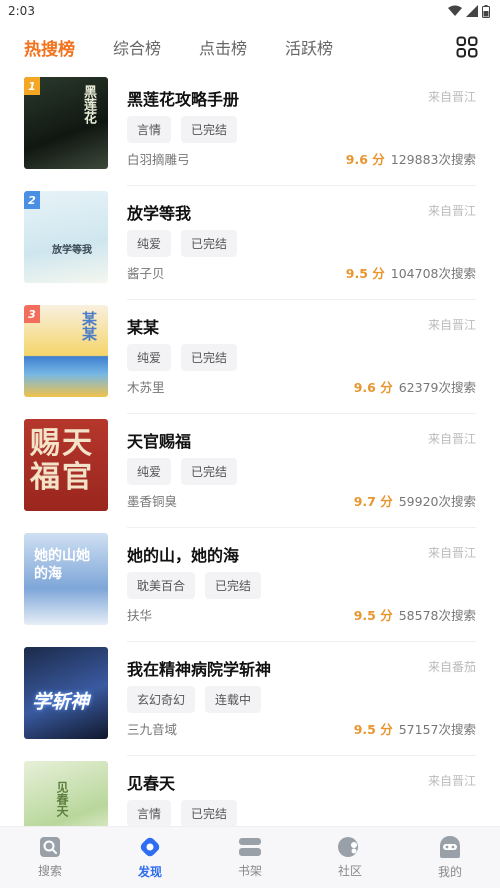 This screenshot has height=888, width=500. What do you see at coordinates (437, 387) in the screenshot?
I see `search-count: 62379次搜索` at bounding box center [437, 387].